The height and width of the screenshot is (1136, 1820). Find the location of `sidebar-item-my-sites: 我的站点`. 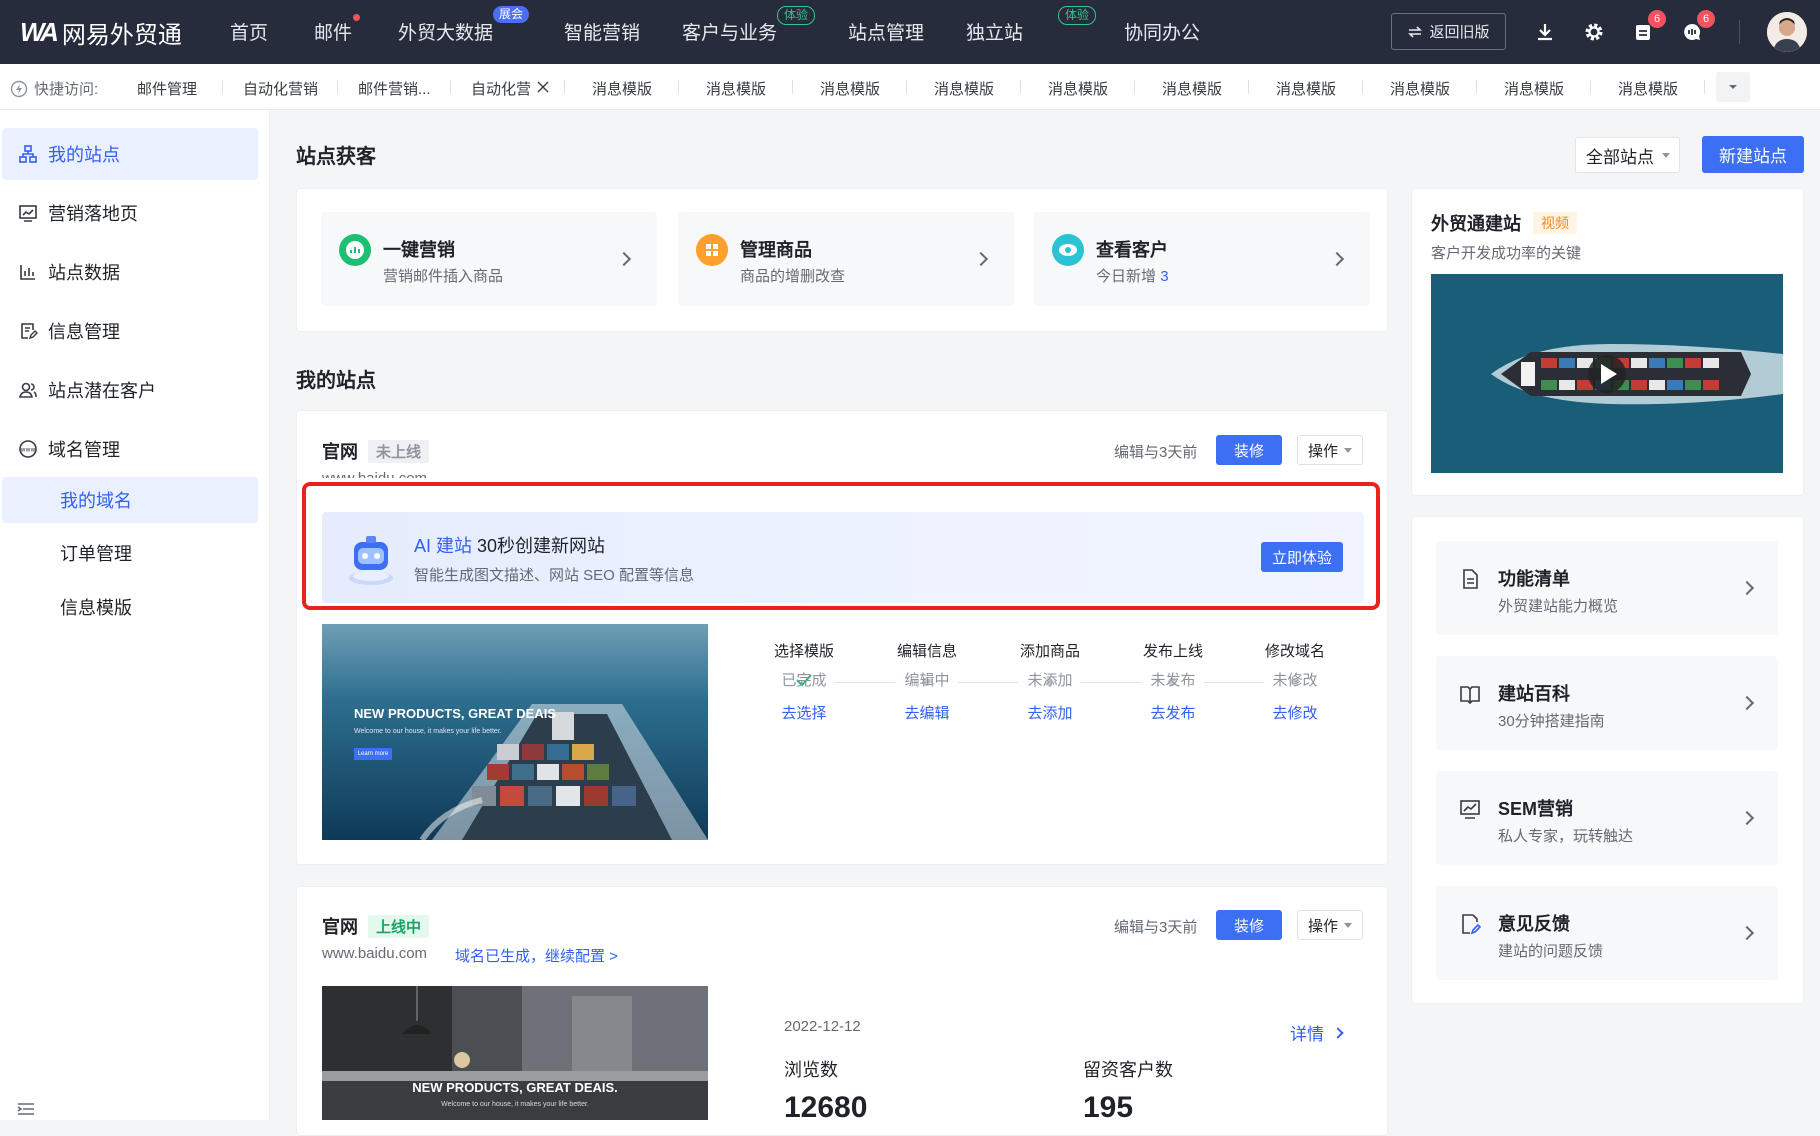

sidebar-item-my-sites: 我的站点 is located at coordinates (130, 154).